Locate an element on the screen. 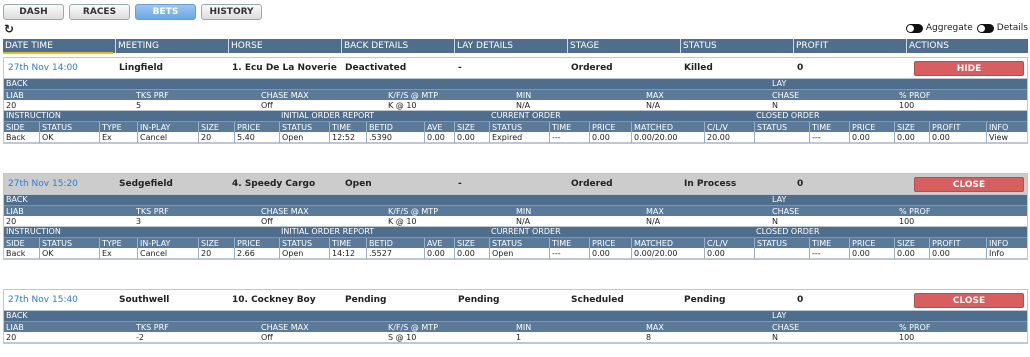 The width and height of the screenshot is (1030, 357). col-profit: PROFIT is located at coordinates (850, 46).